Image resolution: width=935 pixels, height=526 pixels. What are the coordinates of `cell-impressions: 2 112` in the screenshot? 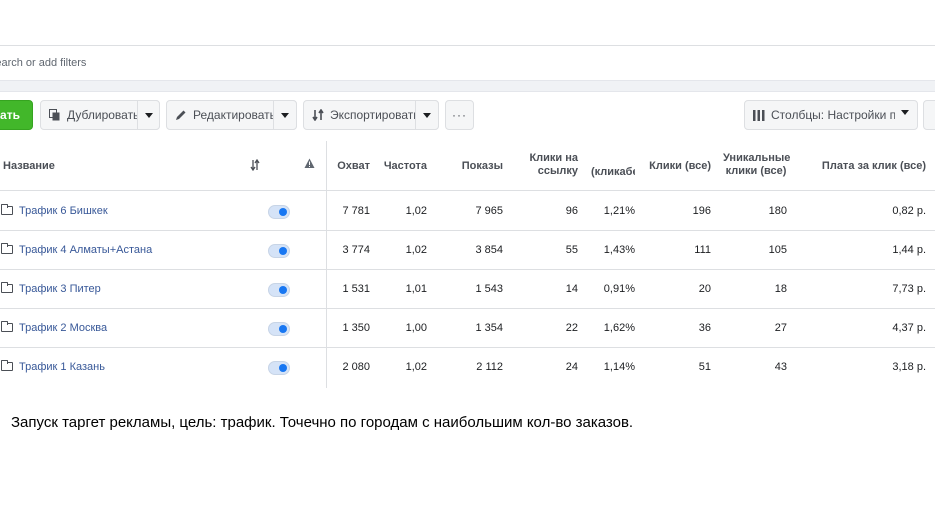 It's located at (489, 367).